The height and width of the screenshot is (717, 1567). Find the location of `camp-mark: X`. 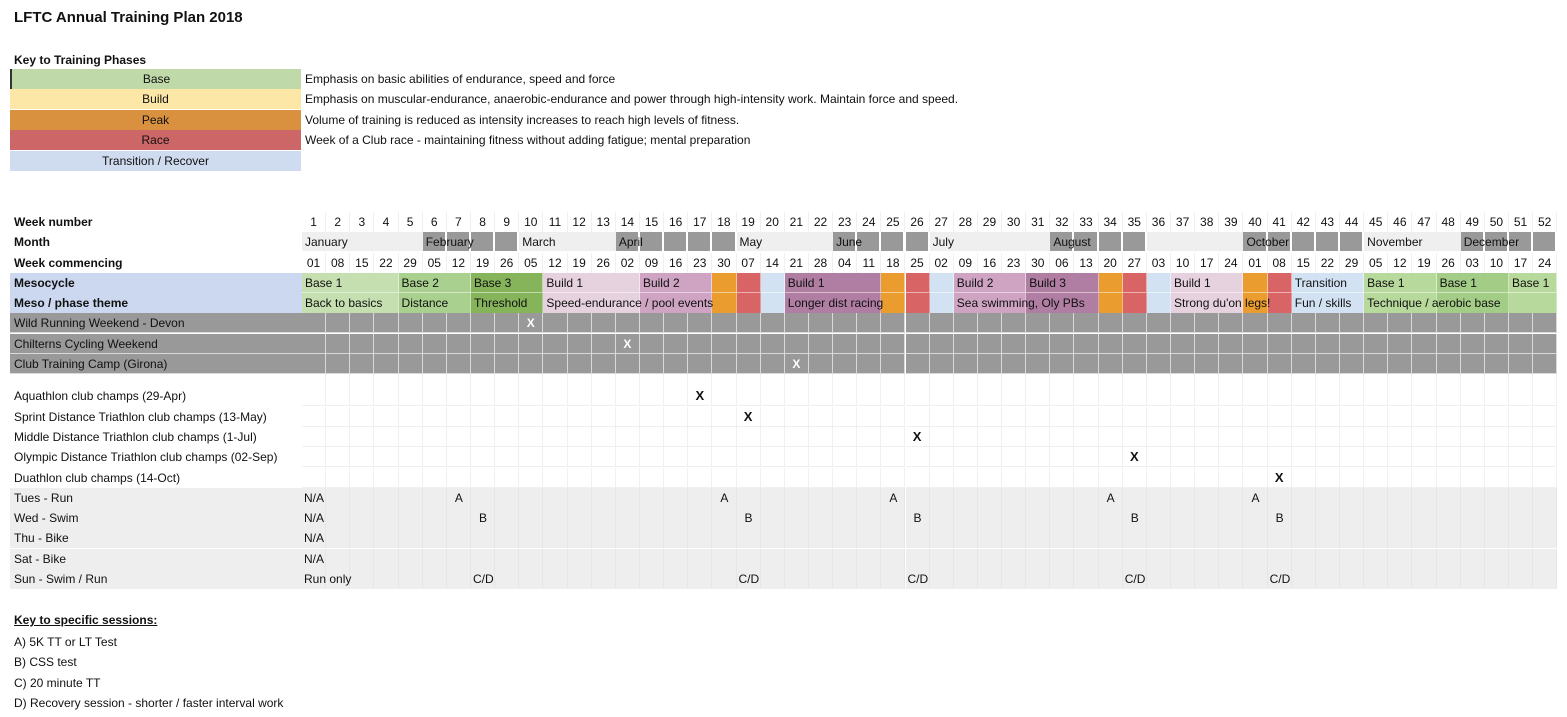

camp-mark: X is located at coordinates (627, 343).